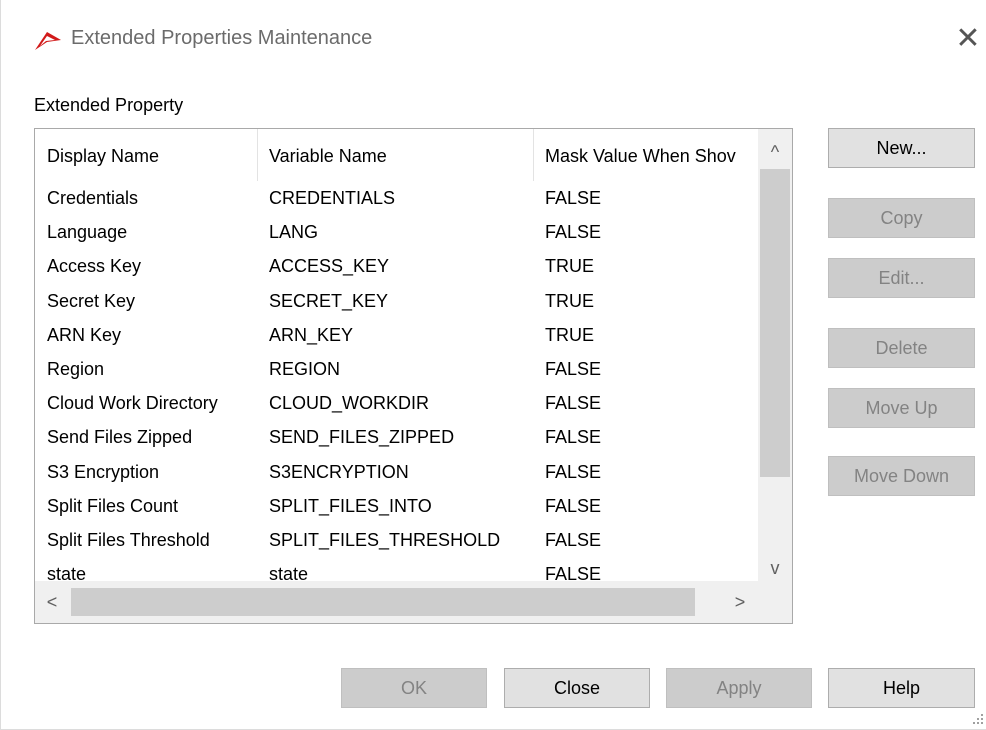  What do you see at coordinates (349, 403) in the screenshot?
I see `cell-variable-name: CLOUD_WORKDIR` at bounding box center [349, 403].